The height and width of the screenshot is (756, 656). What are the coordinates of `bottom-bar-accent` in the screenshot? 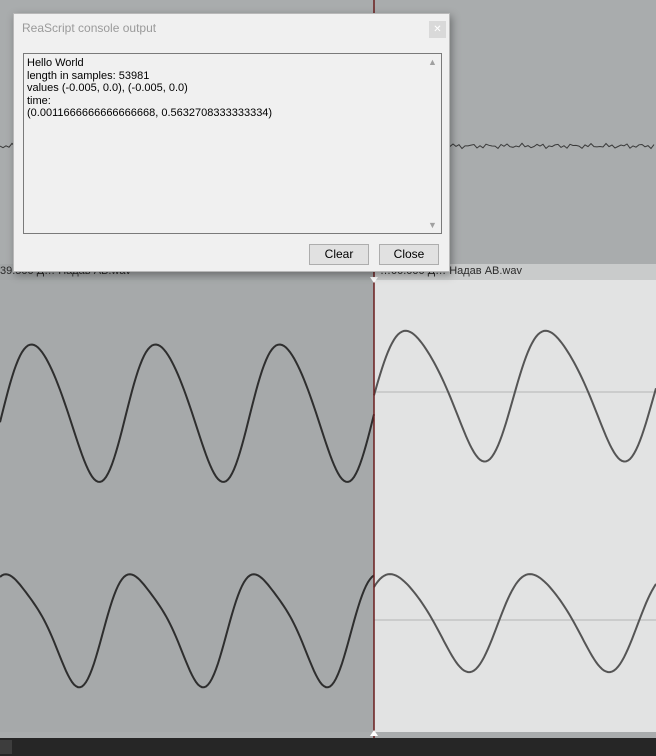 It's located at (6, 747).